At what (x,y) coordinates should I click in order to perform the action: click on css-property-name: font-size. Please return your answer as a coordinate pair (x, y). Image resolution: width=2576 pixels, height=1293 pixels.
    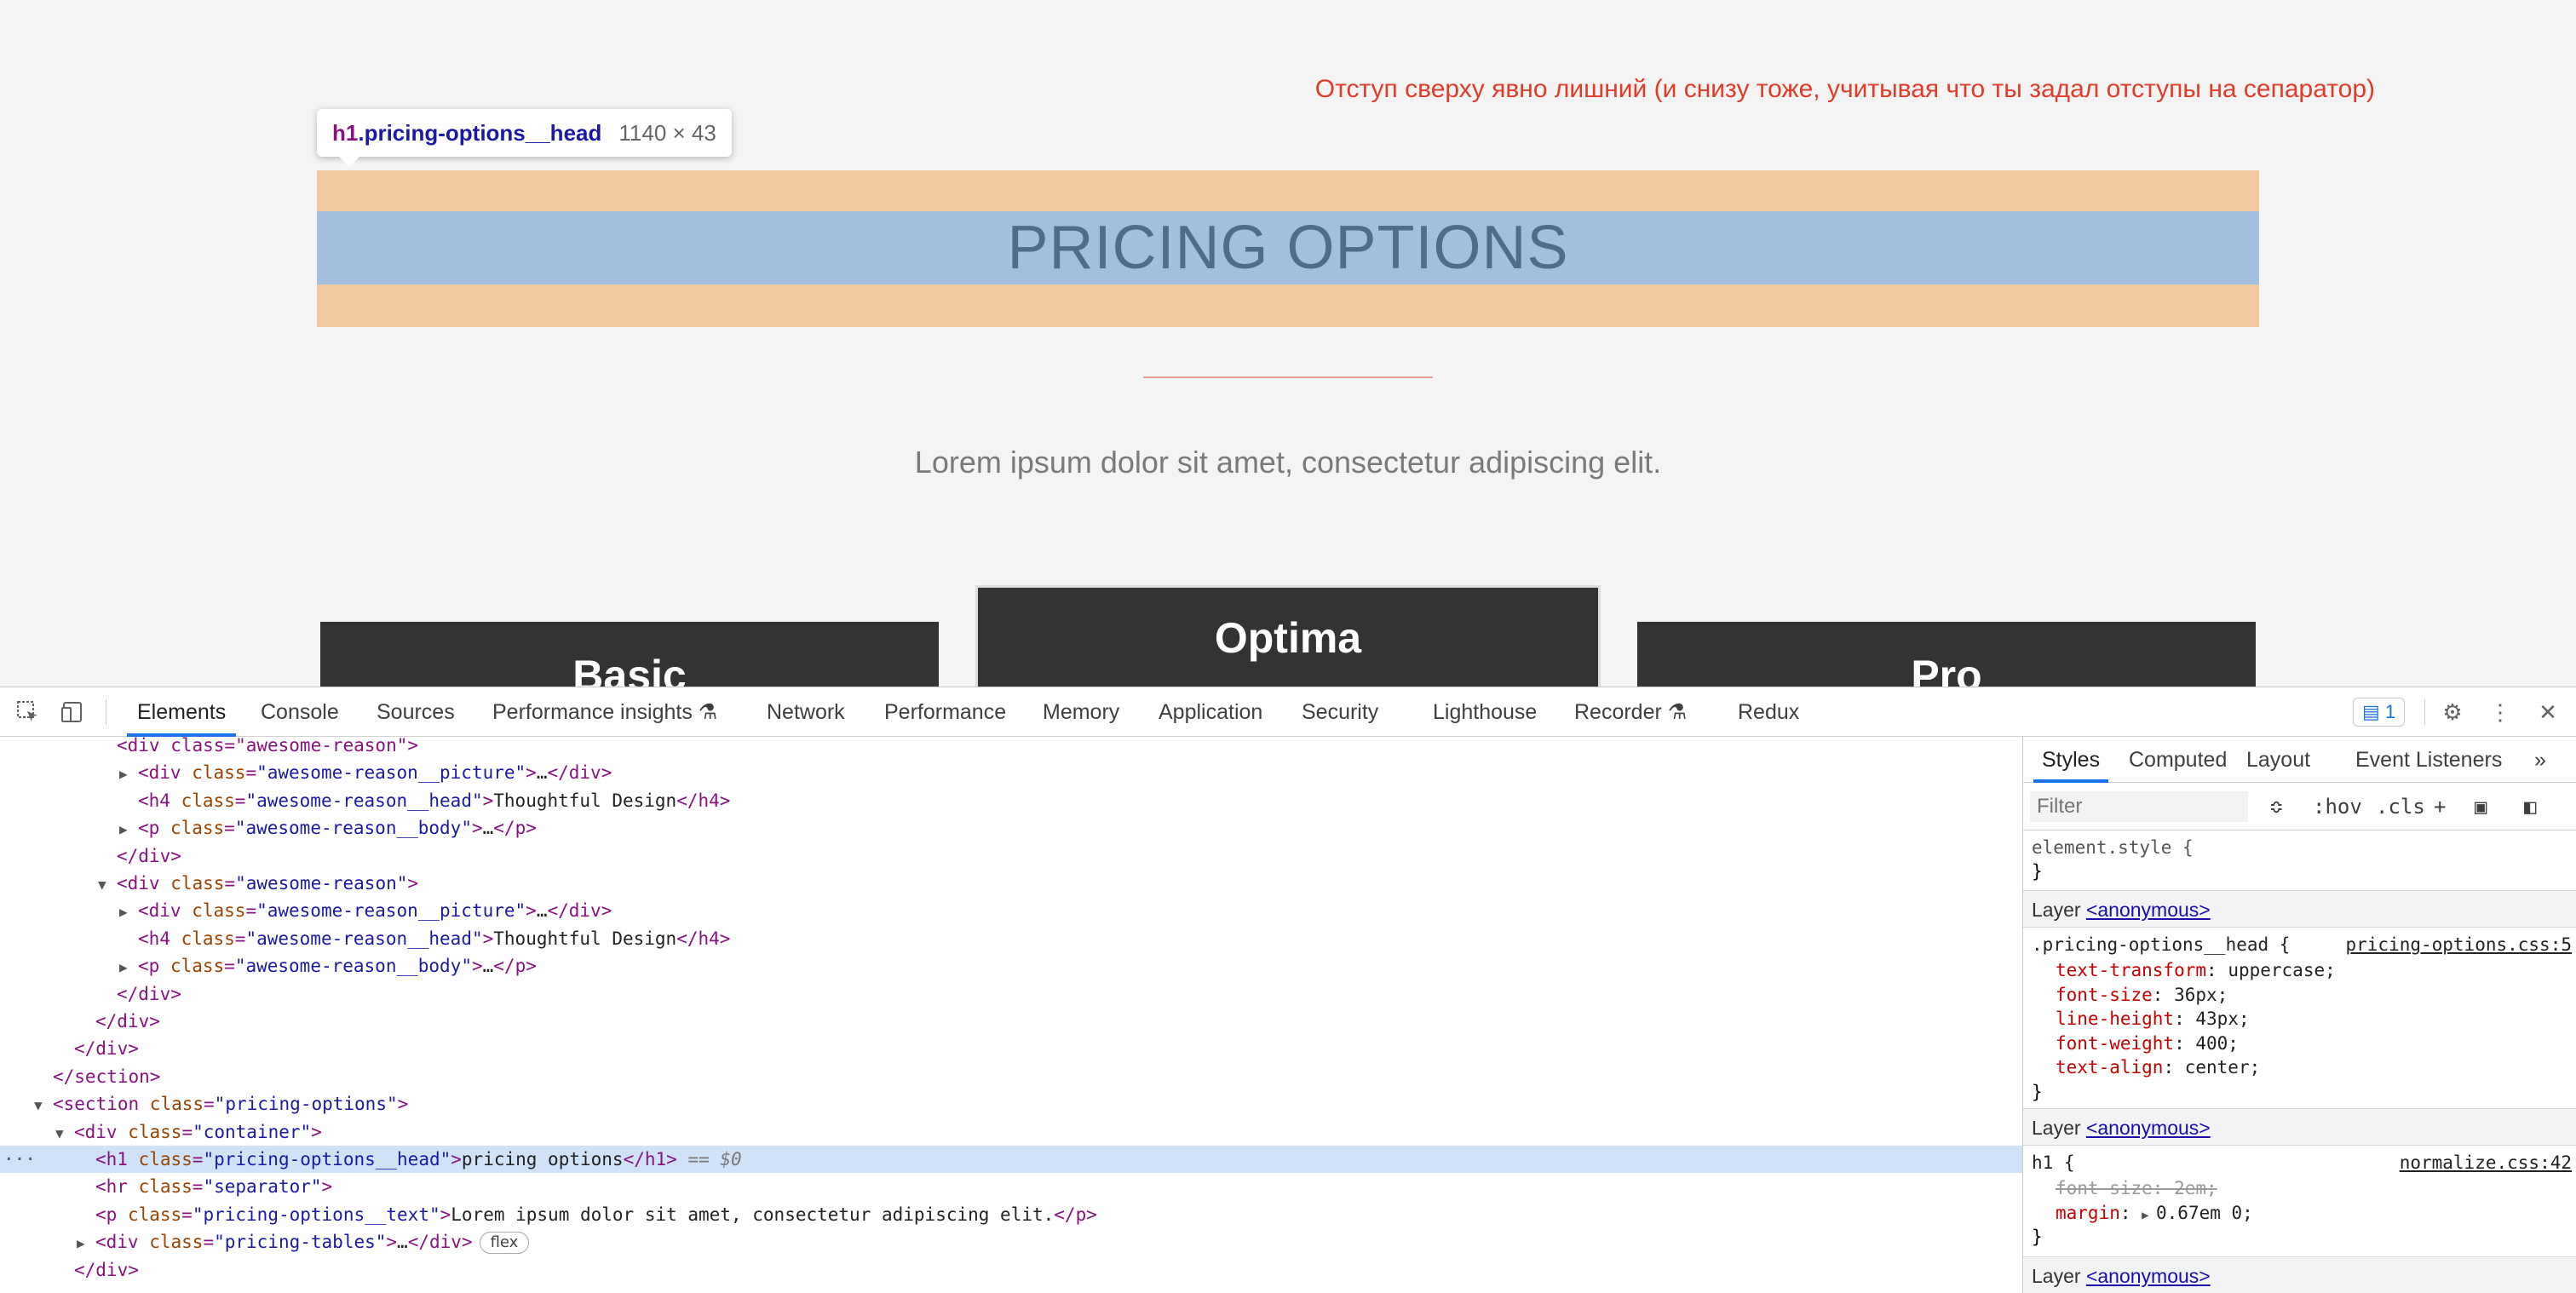
    Looking at the image, I should click on (2104, 994).